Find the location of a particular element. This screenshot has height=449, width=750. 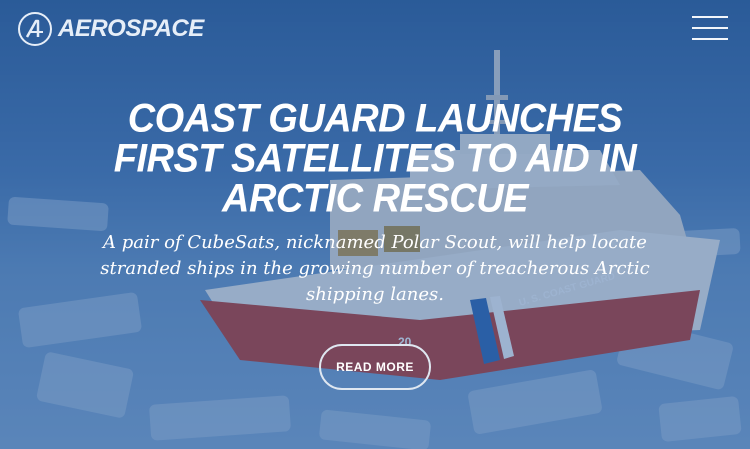

brand-logo: AEROSPACE is located at coordinates (111, 29).